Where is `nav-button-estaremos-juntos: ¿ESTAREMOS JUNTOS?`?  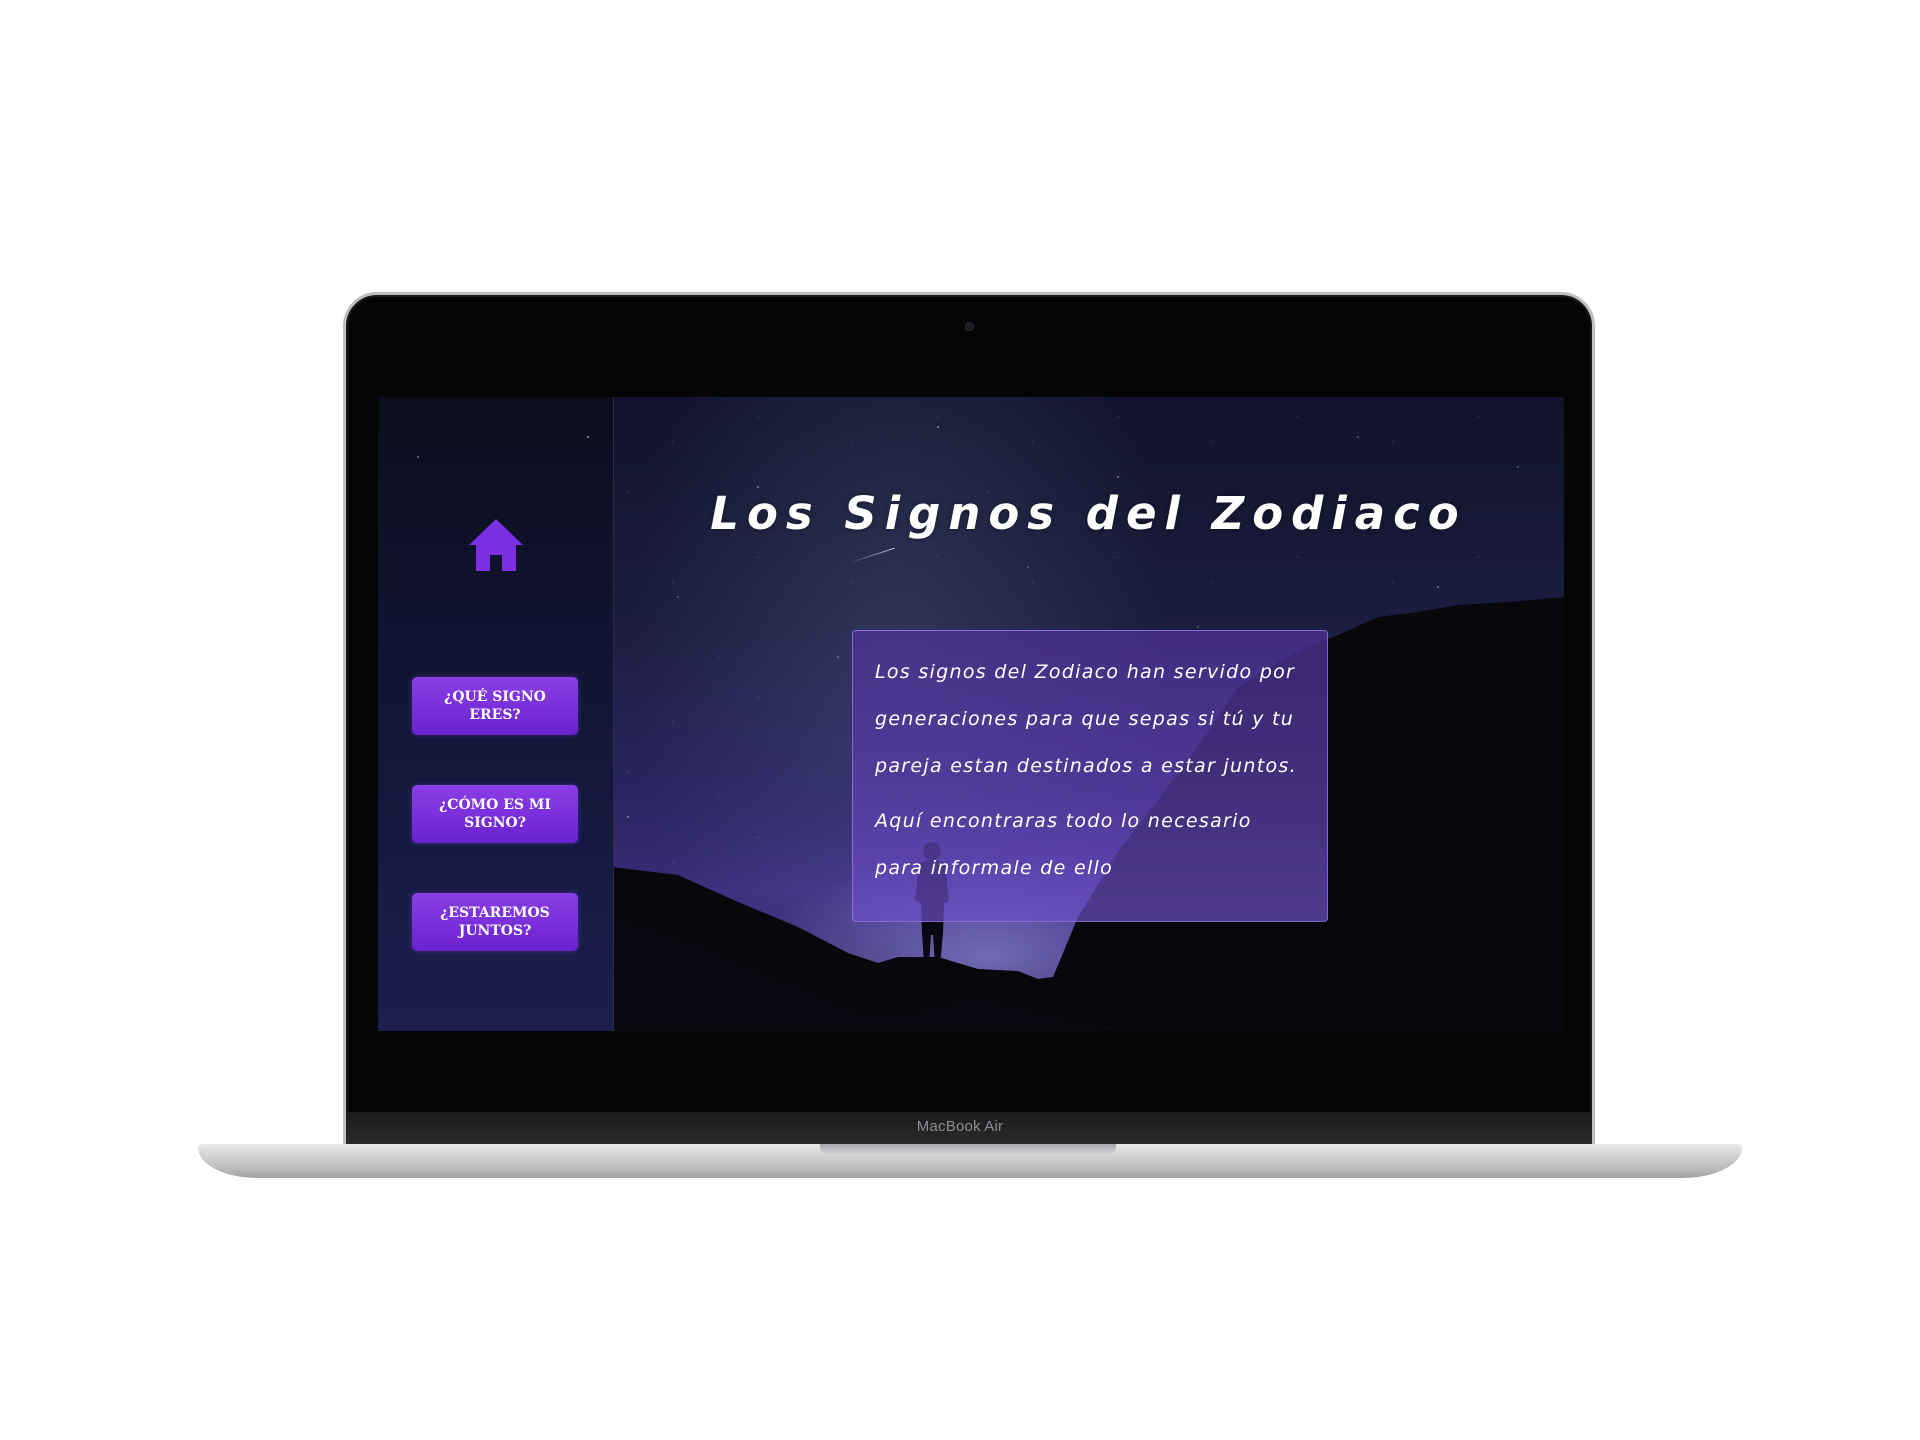 nav-button-estaremos-juntos: ¿ESTAREMOS JUNTOS? is located at coordinates (495, 922).